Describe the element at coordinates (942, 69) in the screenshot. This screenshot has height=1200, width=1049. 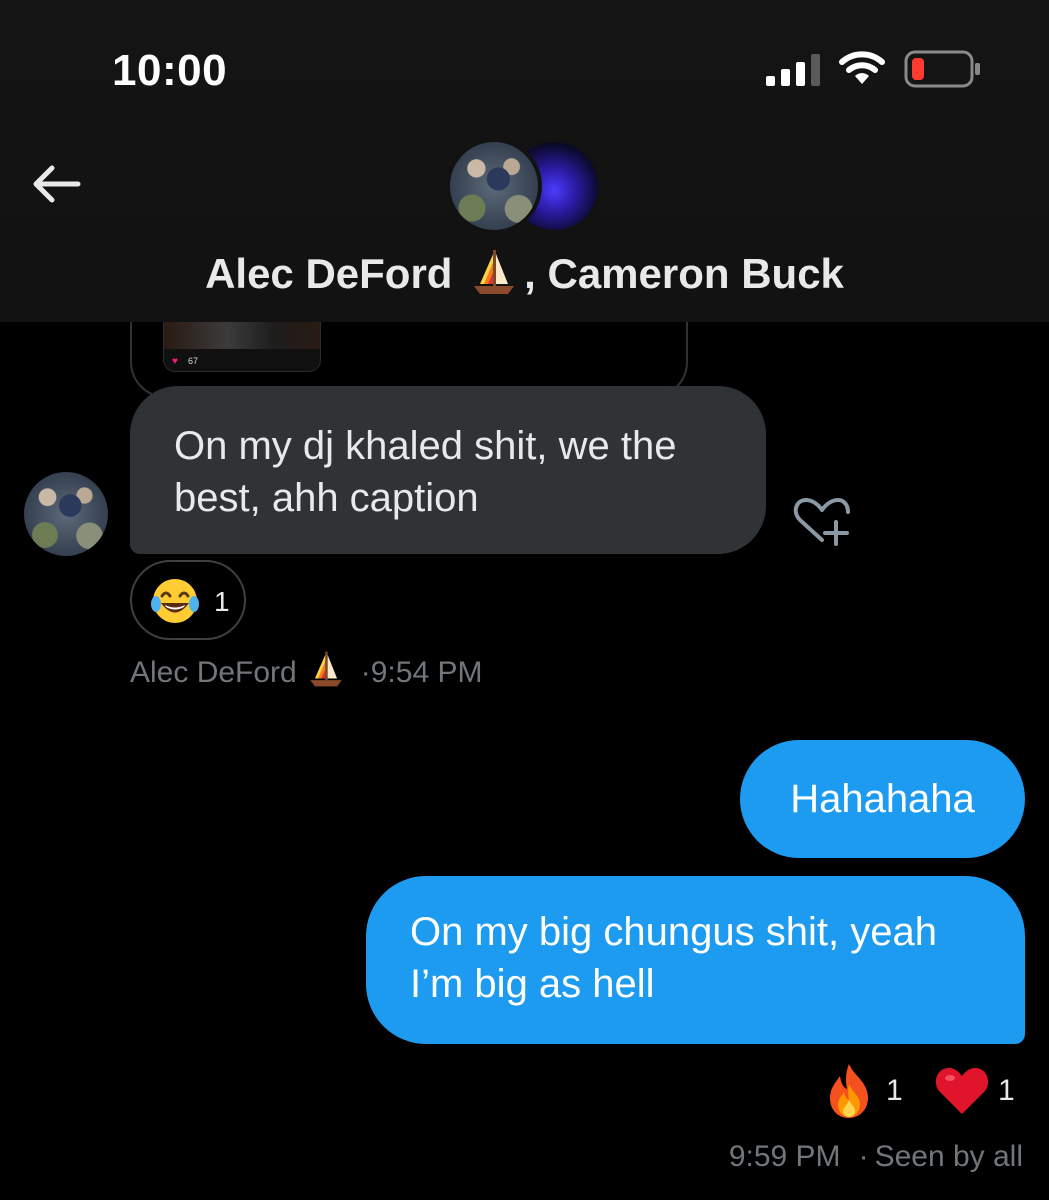
I see `battery-icon` at that location.